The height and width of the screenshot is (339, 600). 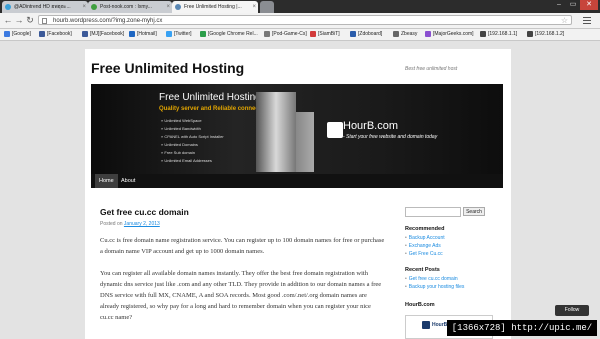 What do you see at coordinates (108, 21) in the screenshot?
I see `url-text: hourb.wordpress.com/?img.zone-myhj.cx` at bounding box center [108, 21].